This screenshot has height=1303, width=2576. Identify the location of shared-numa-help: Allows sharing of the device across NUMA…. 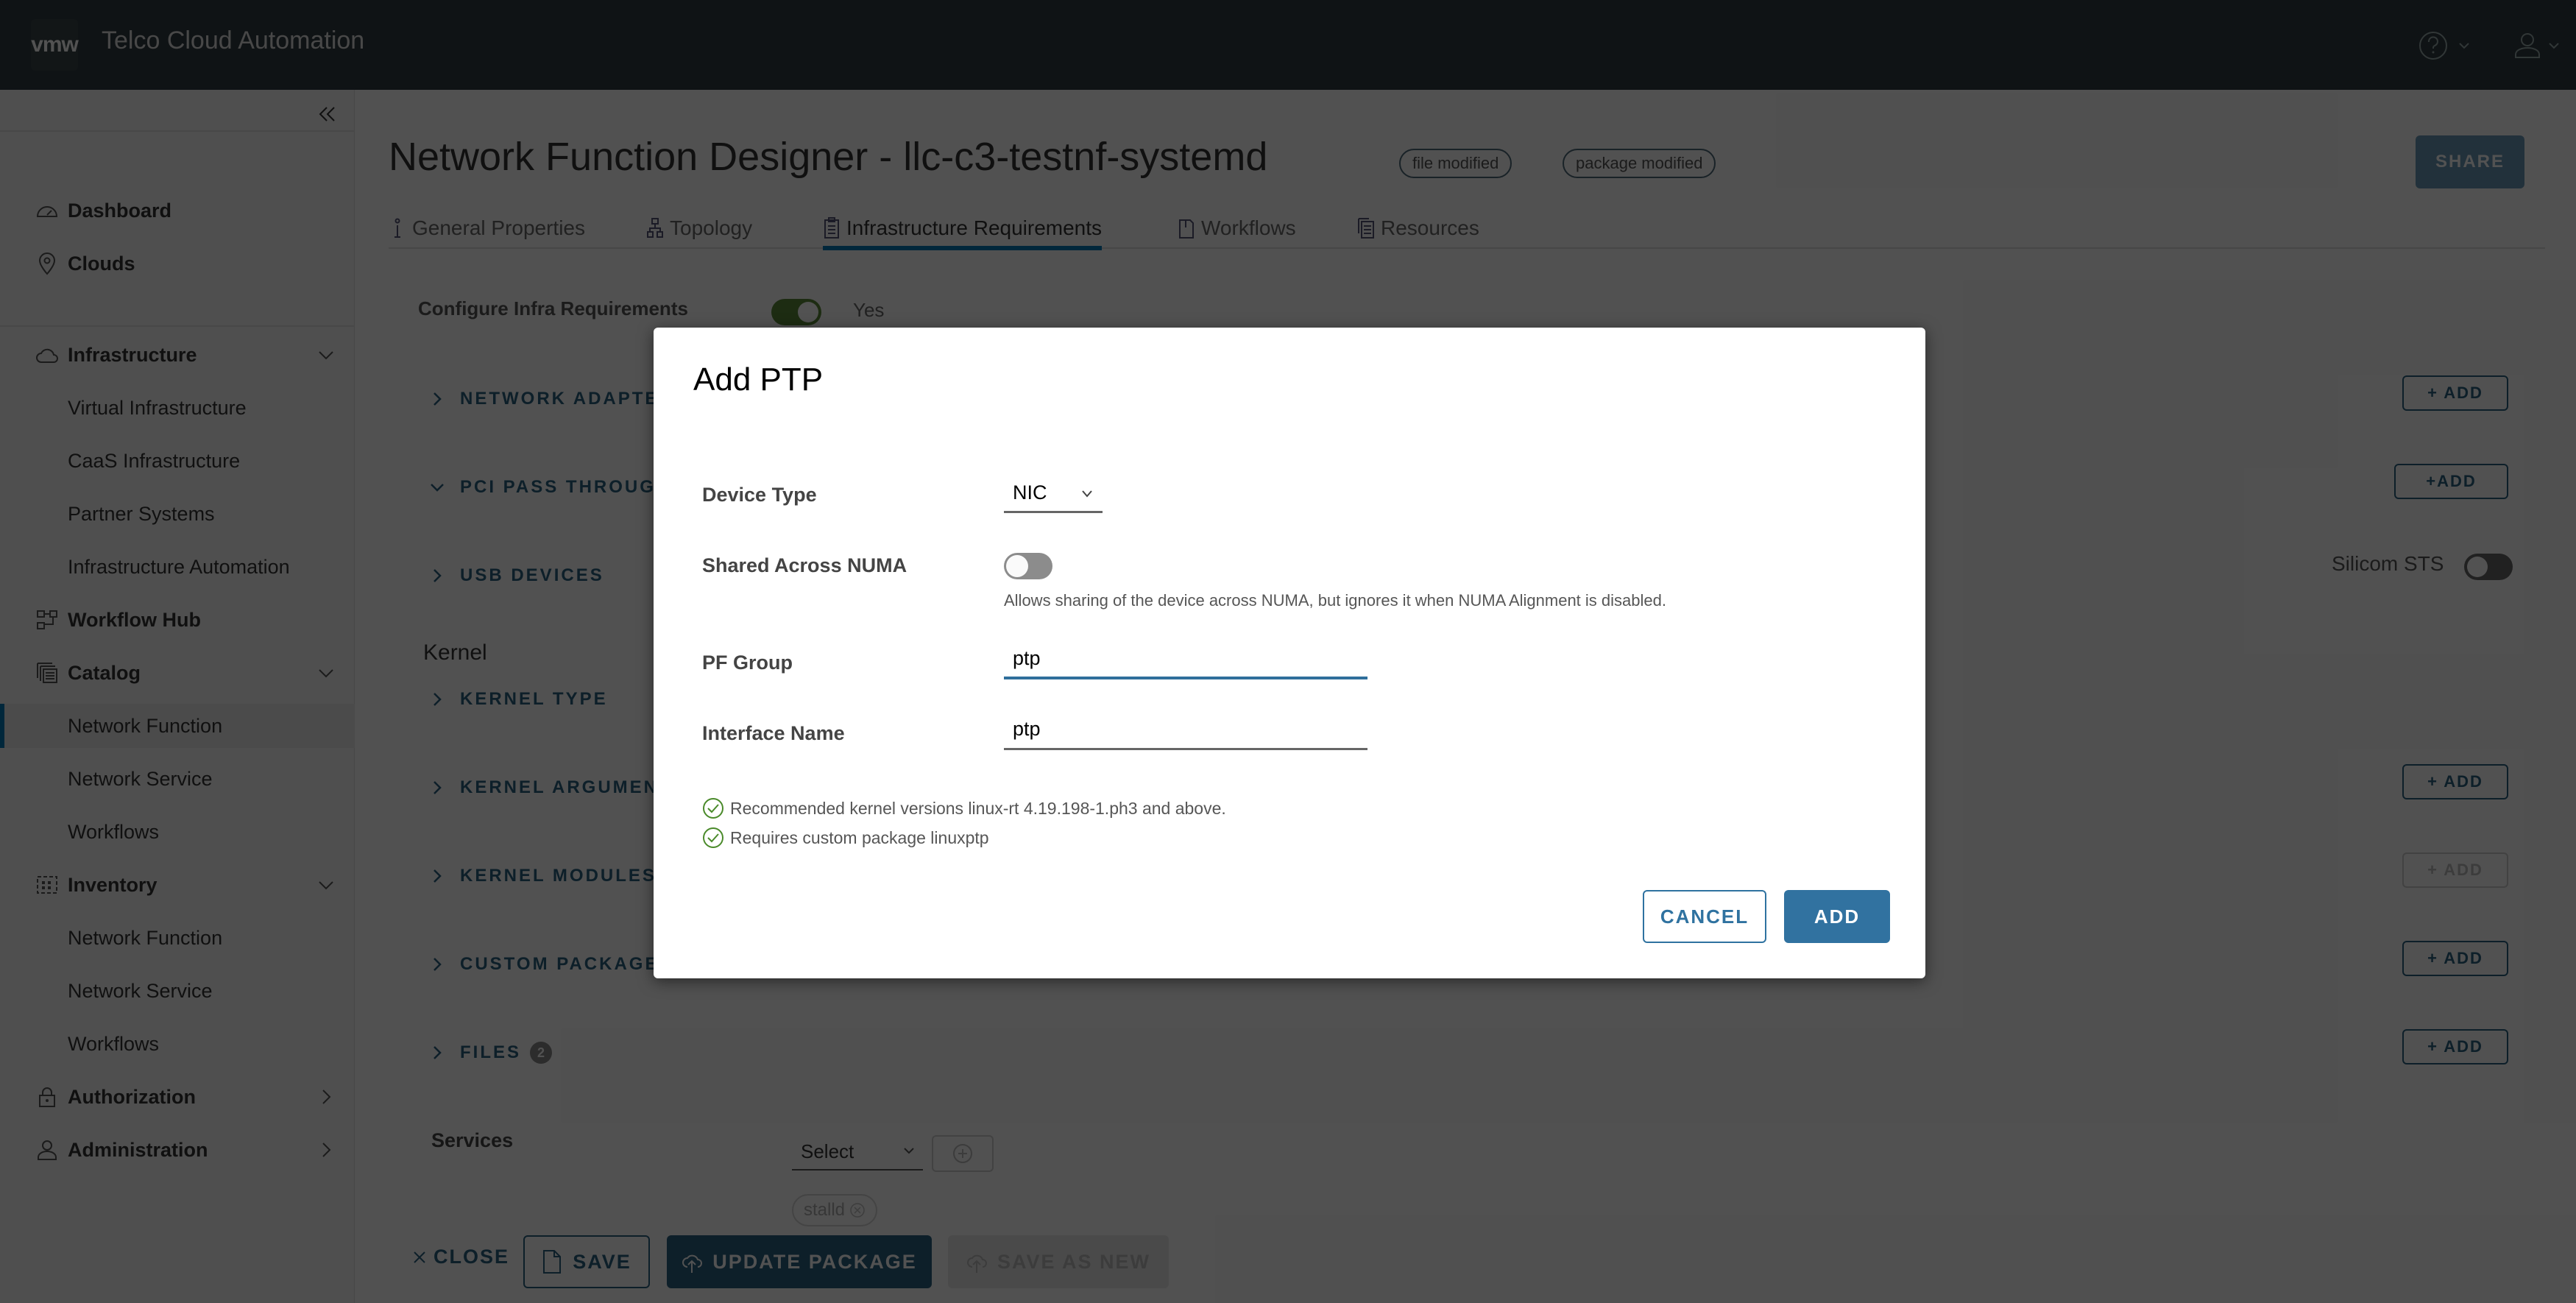
(1335, 600).